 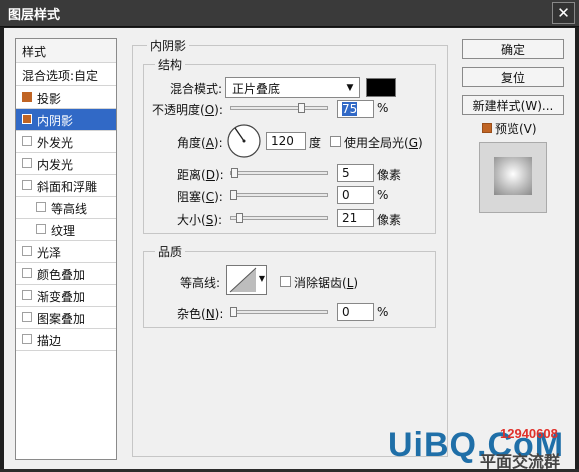 I want to click on contour-picker: ▼, so click(x=246, y=280).